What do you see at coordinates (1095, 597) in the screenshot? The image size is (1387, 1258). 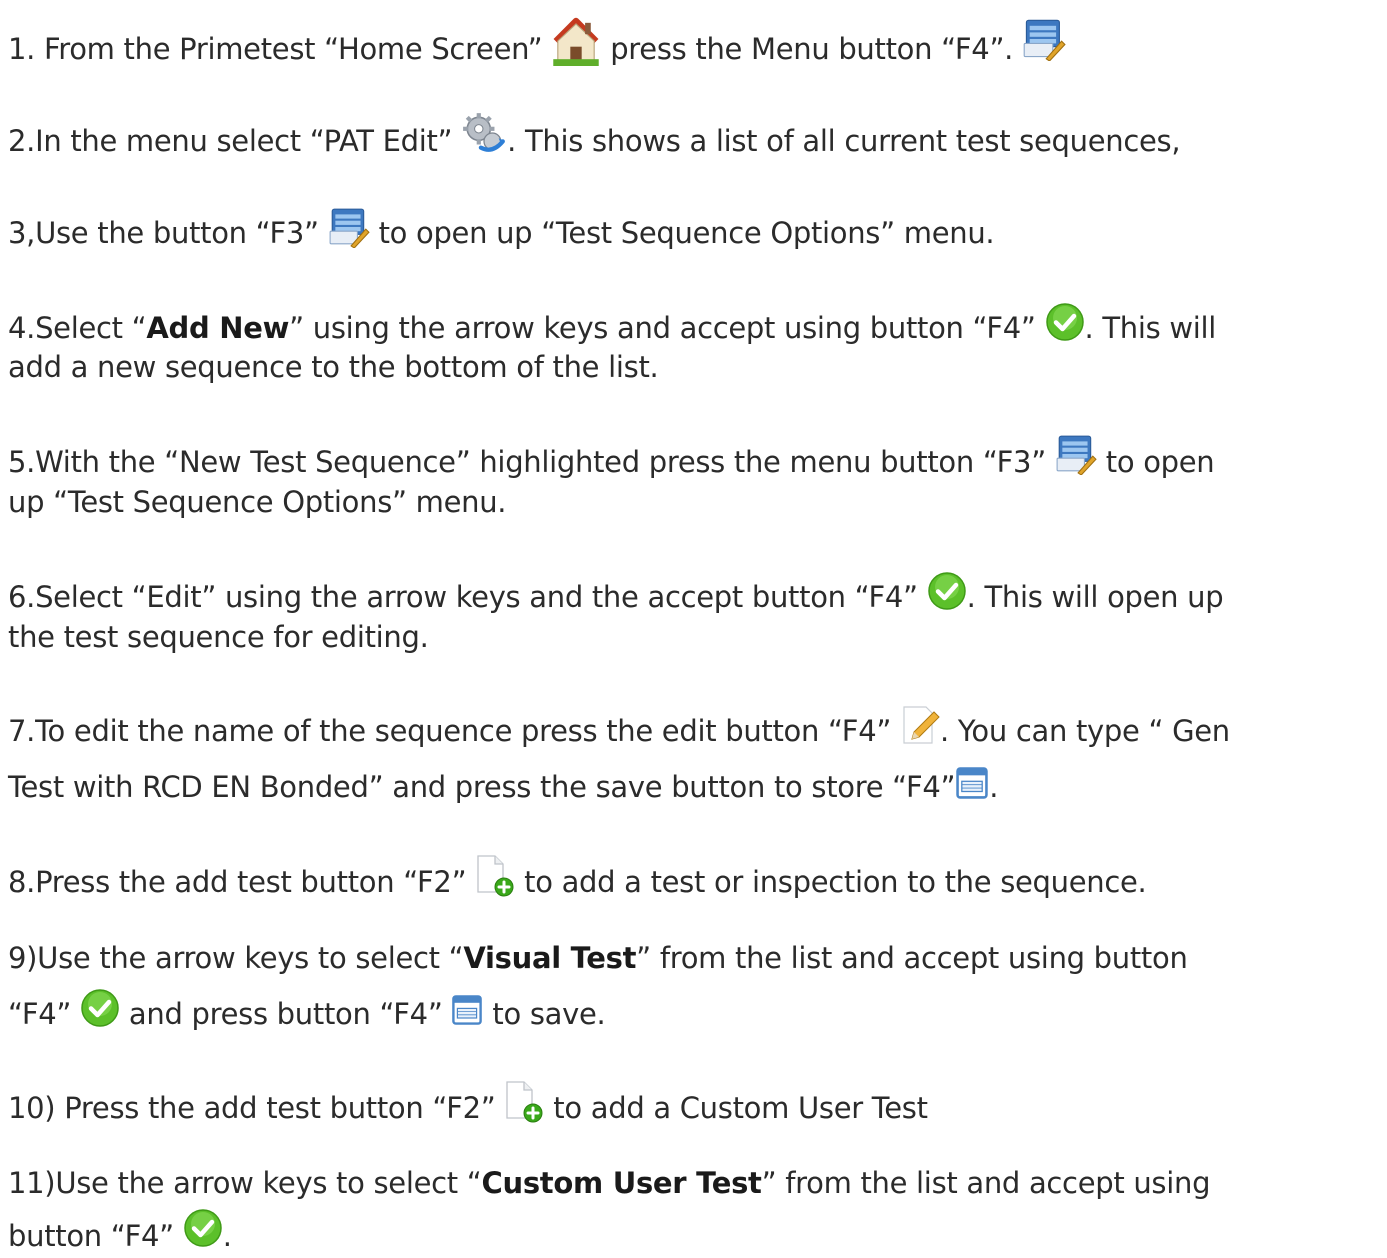 I see `step-6-text-b: . This will open up` at bounding box center [1095, 597].